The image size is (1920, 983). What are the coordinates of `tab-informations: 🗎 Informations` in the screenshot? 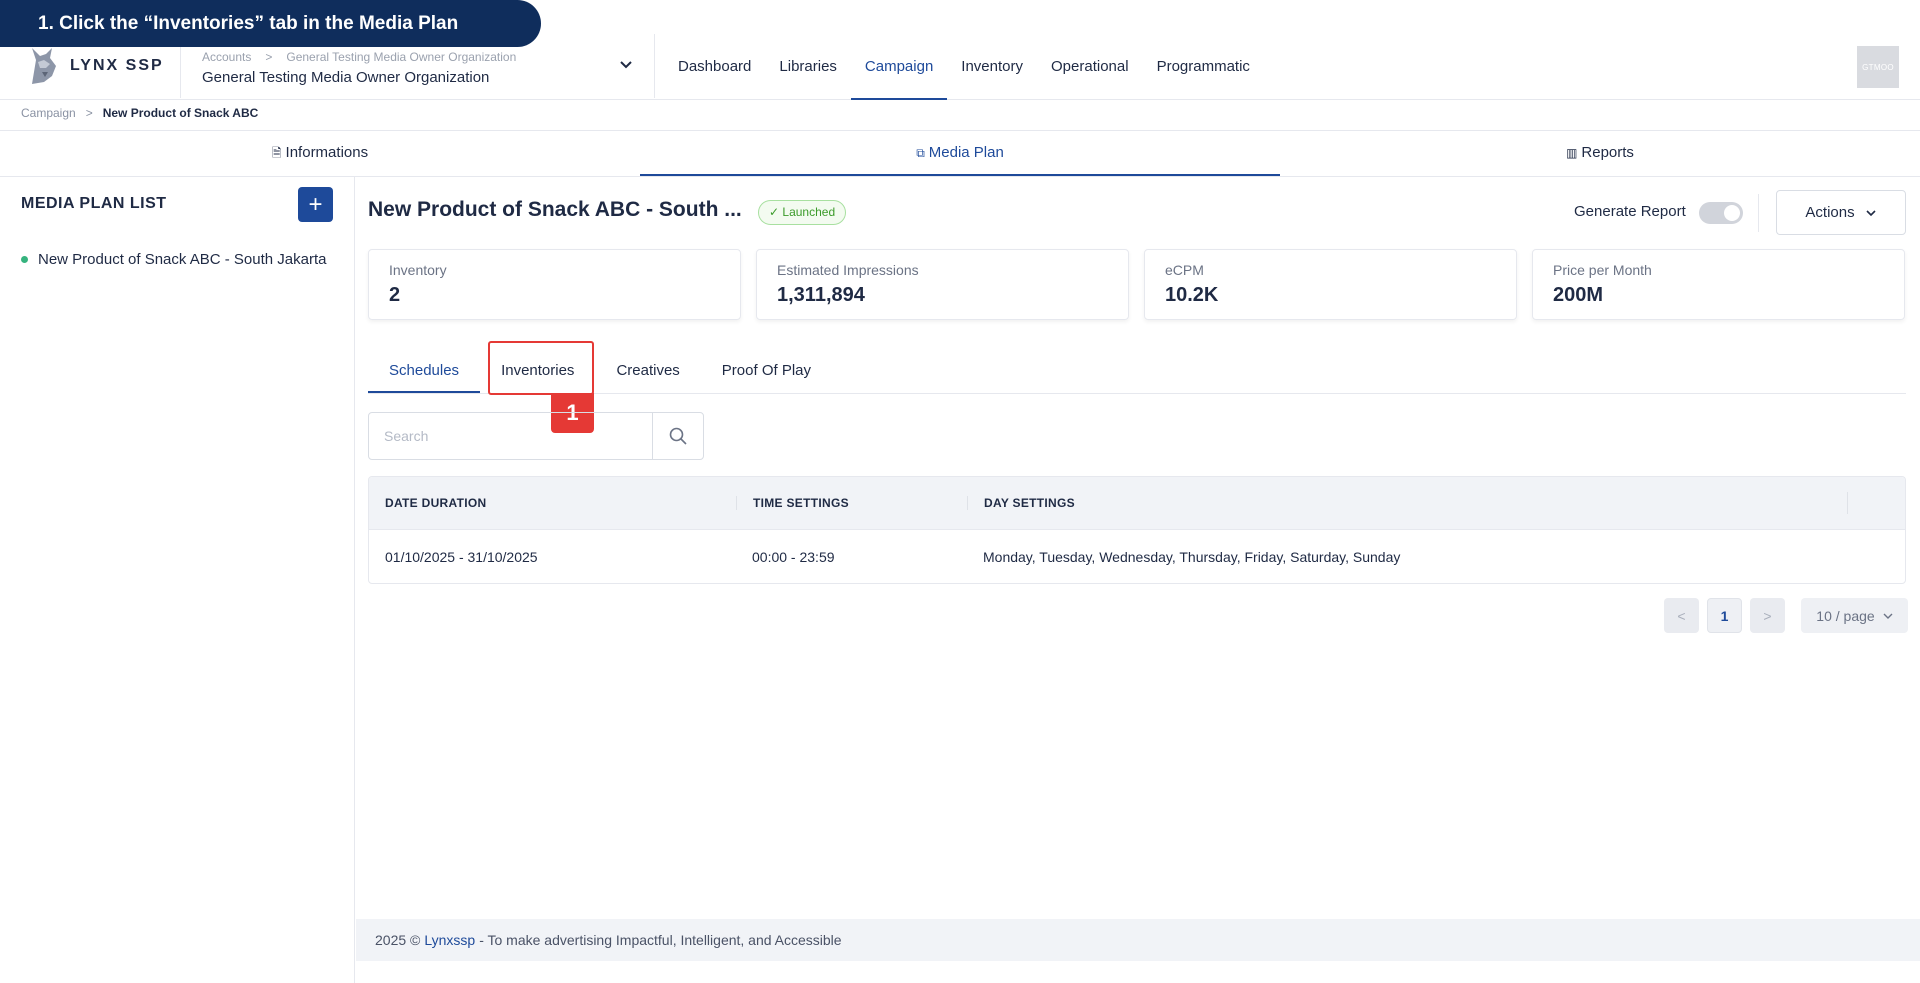 It's located at (320, 153).